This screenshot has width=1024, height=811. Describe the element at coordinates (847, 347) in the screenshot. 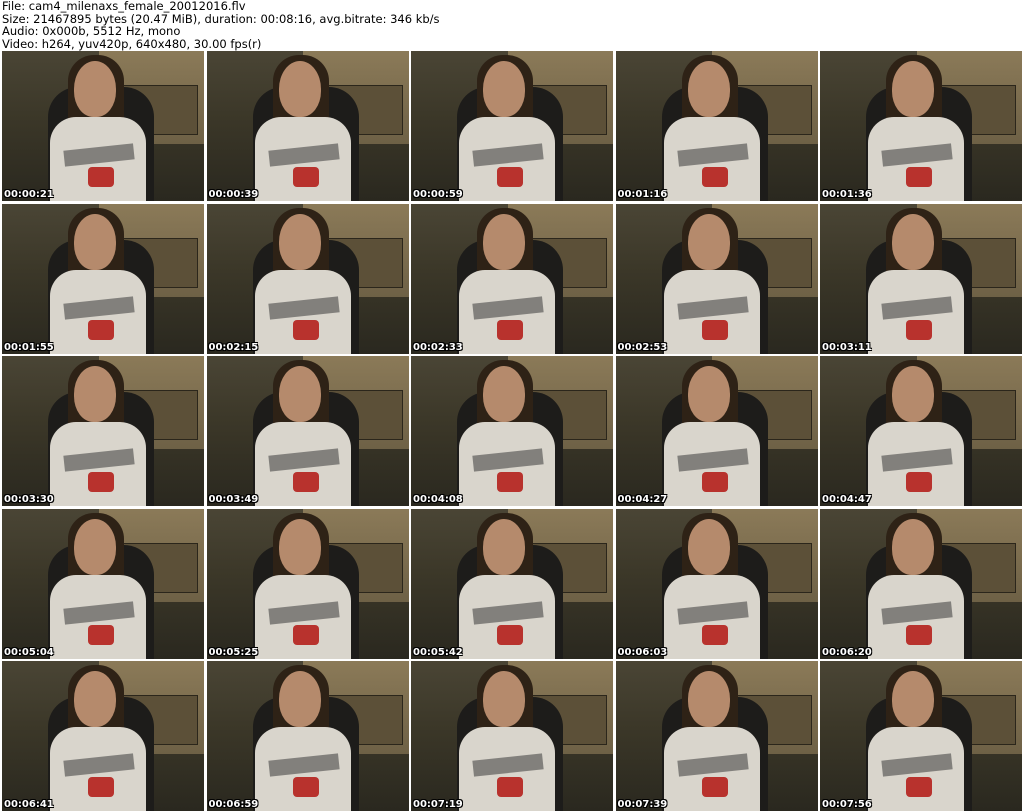

I see `timestamp-label: 00:03:11` at that location.